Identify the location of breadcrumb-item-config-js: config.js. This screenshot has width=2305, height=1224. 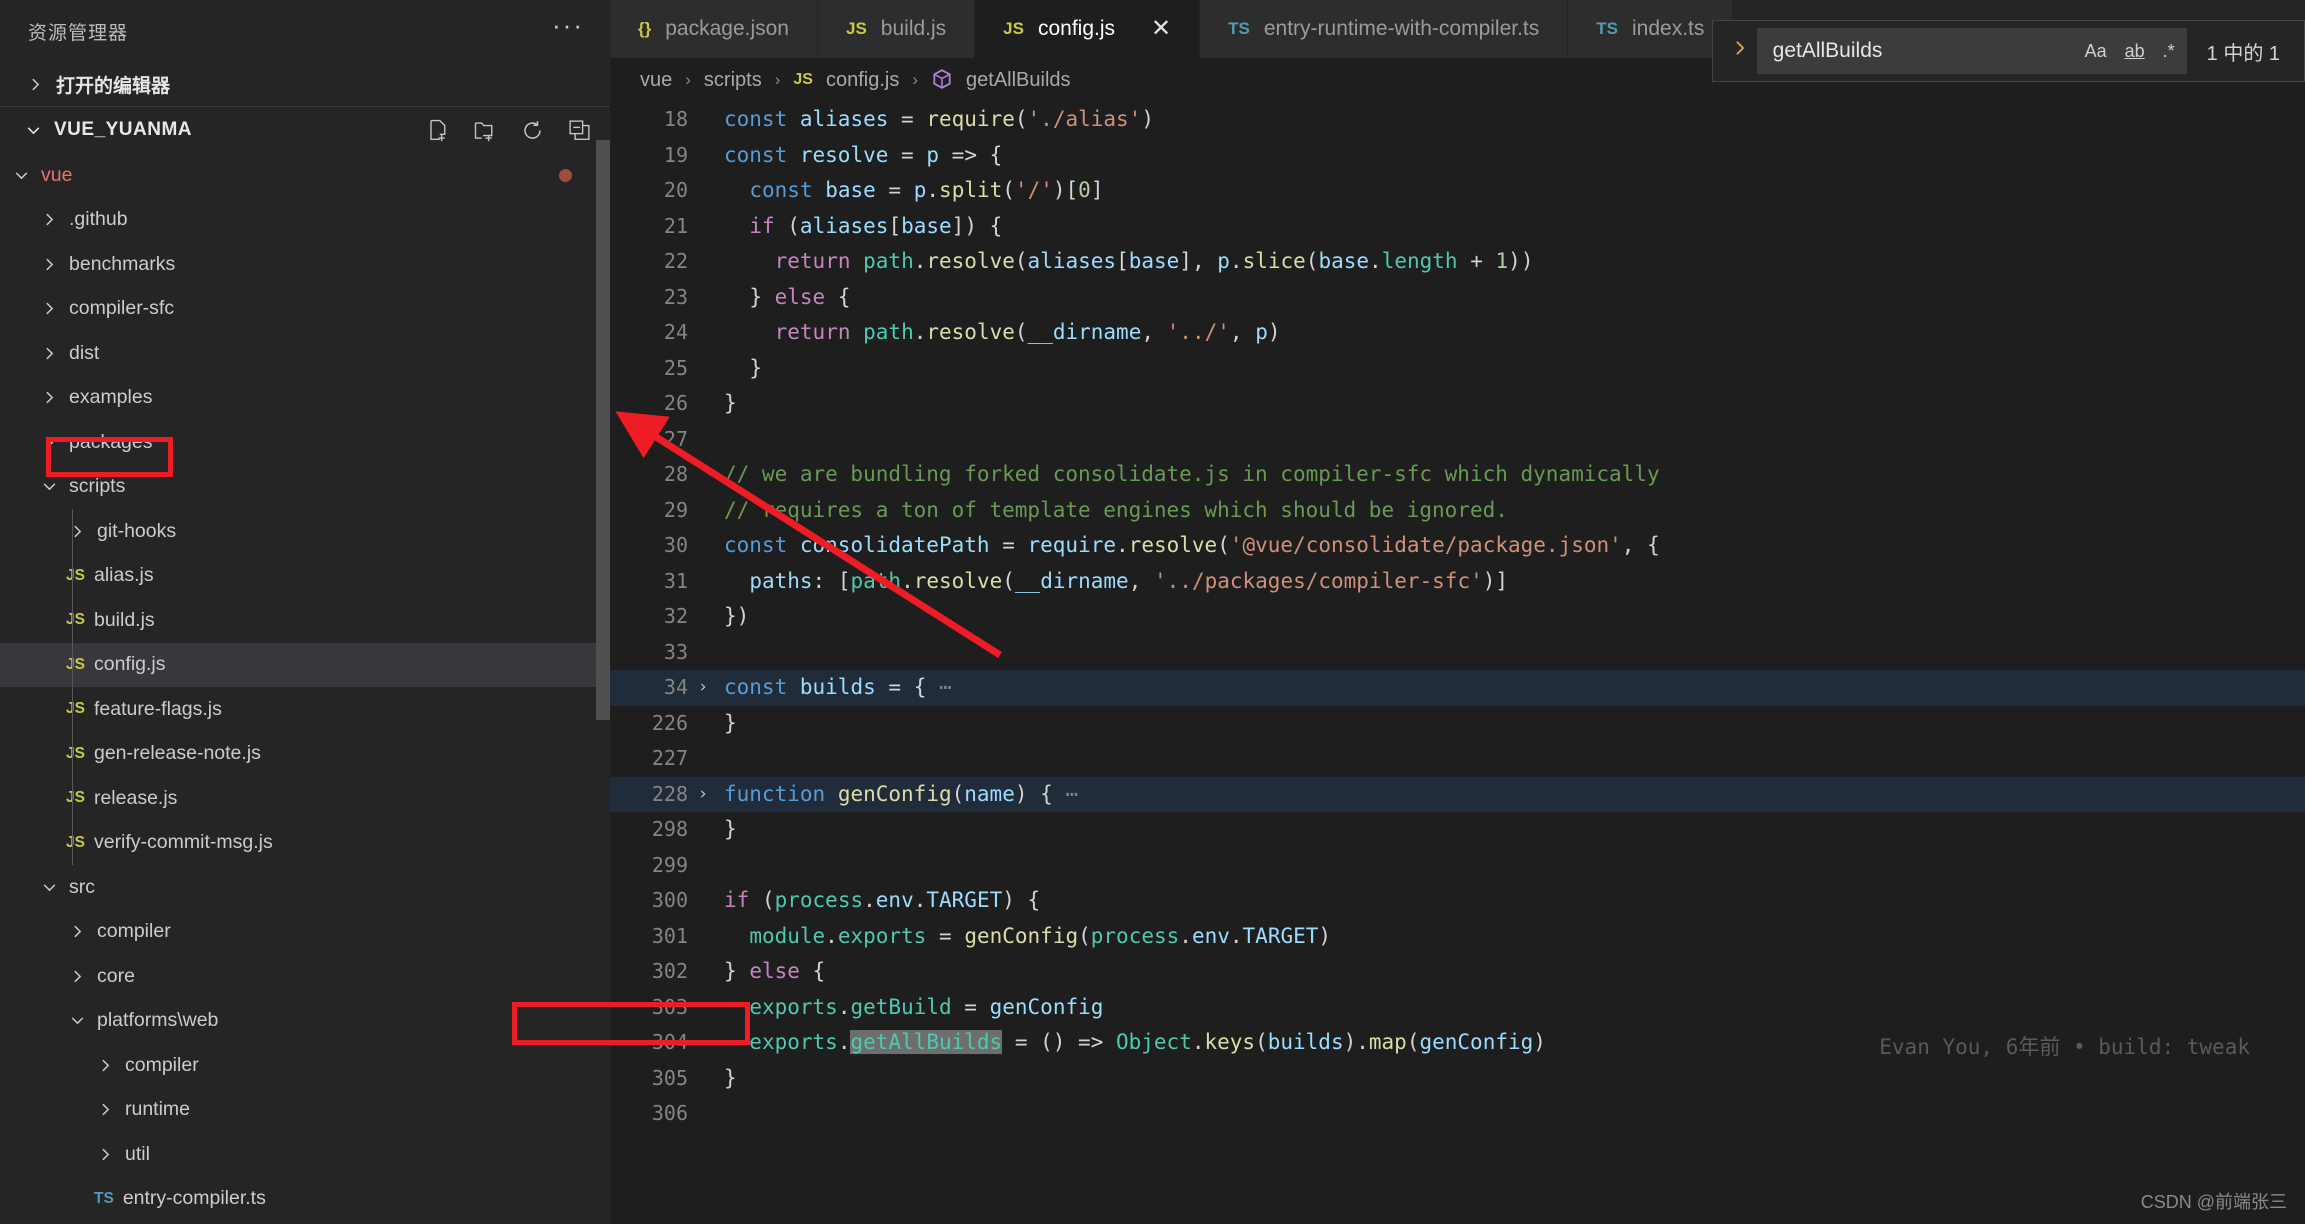
(862, 80).